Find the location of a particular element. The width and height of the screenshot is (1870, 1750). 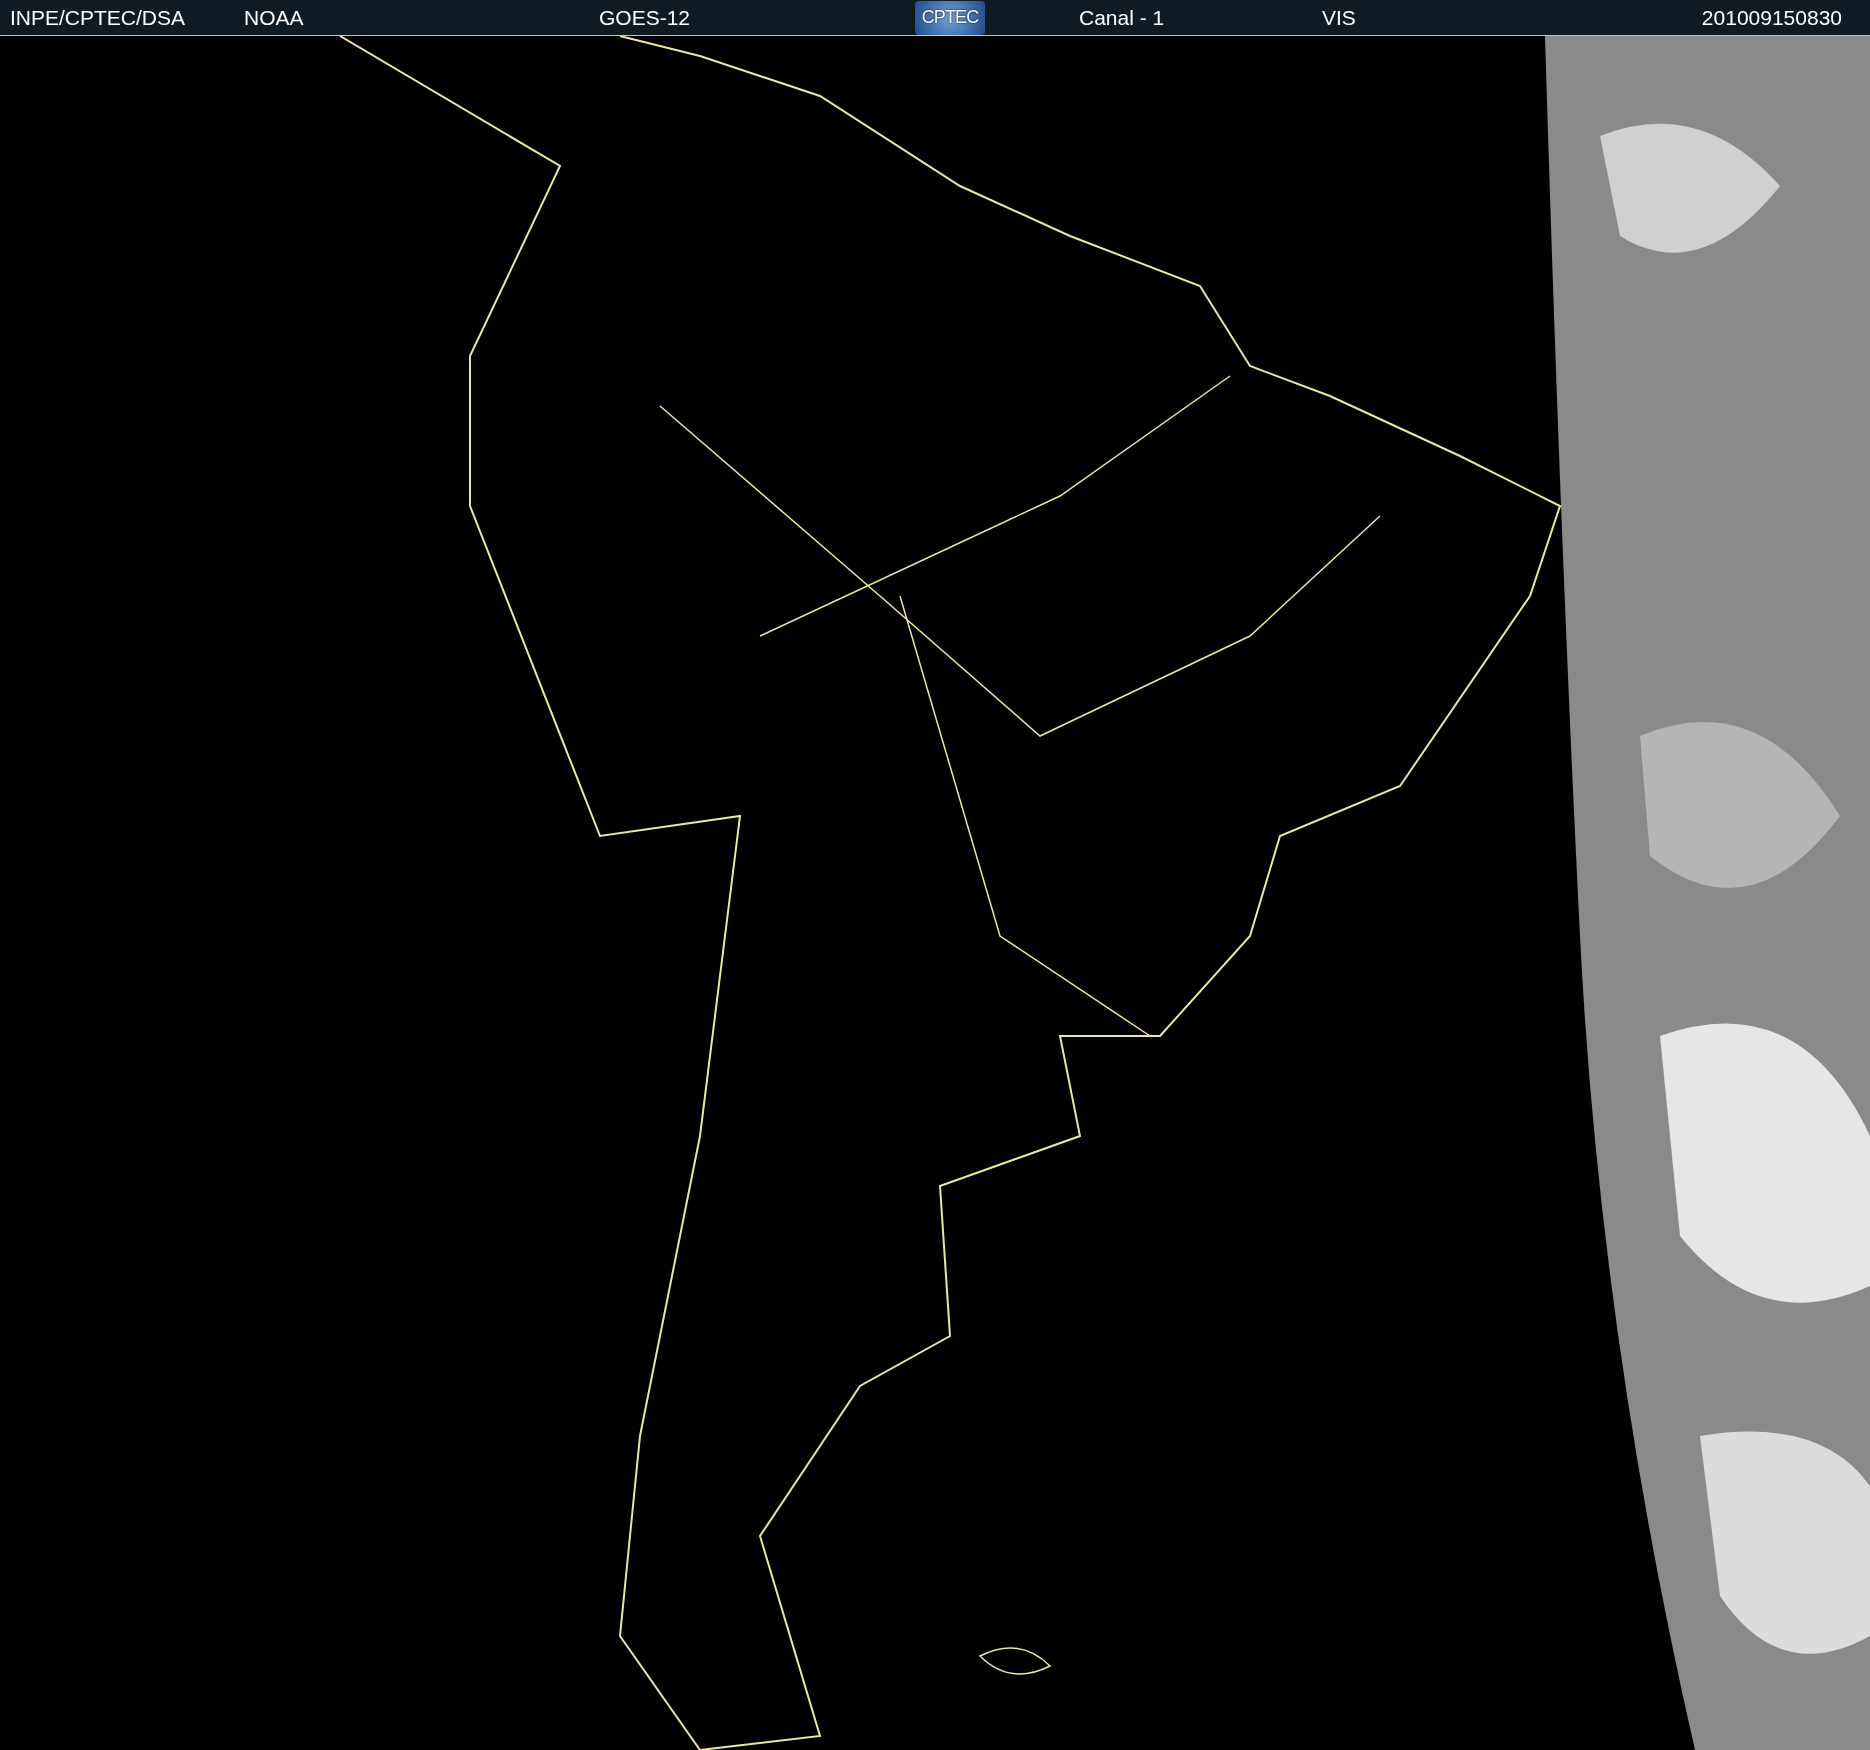

header-label: INPE/CPTEC/DSA is located at coordinates (98, 17).